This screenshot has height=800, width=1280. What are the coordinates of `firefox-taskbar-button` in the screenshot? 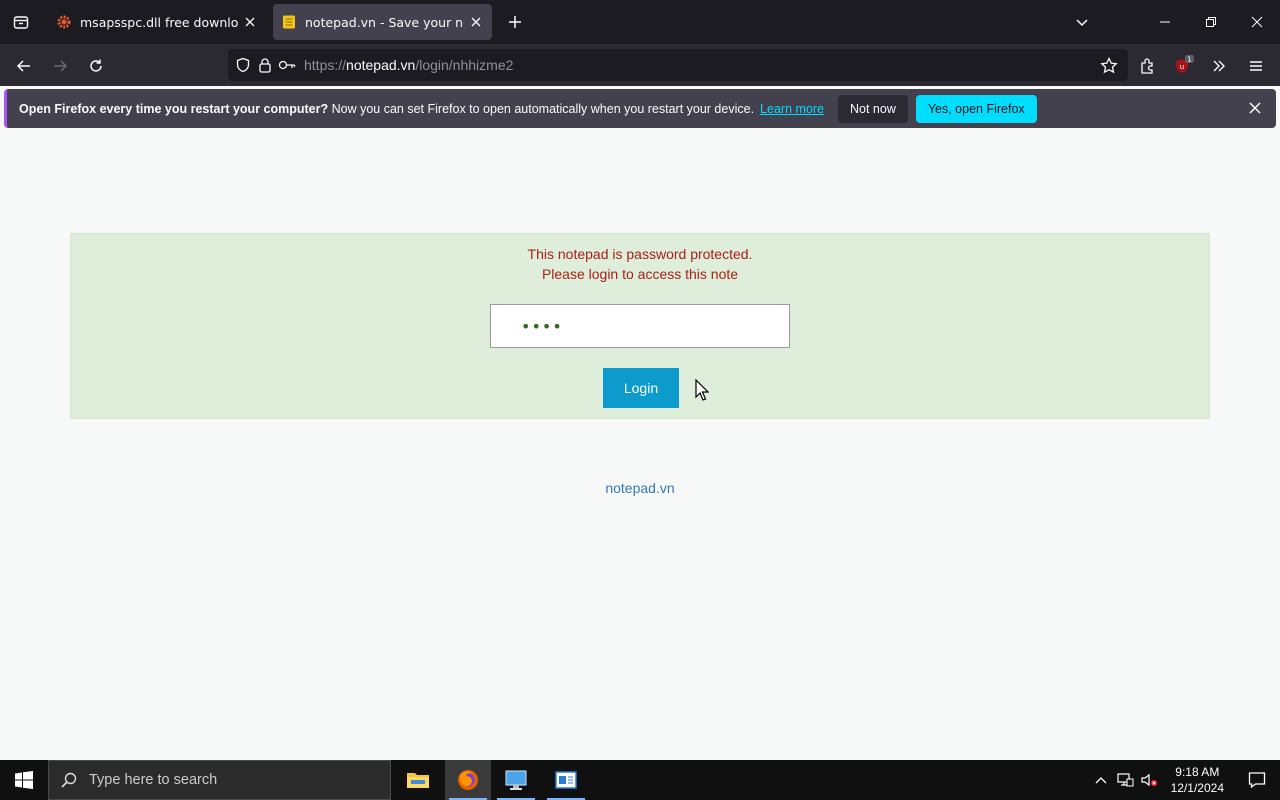 It's located at (468, 780).